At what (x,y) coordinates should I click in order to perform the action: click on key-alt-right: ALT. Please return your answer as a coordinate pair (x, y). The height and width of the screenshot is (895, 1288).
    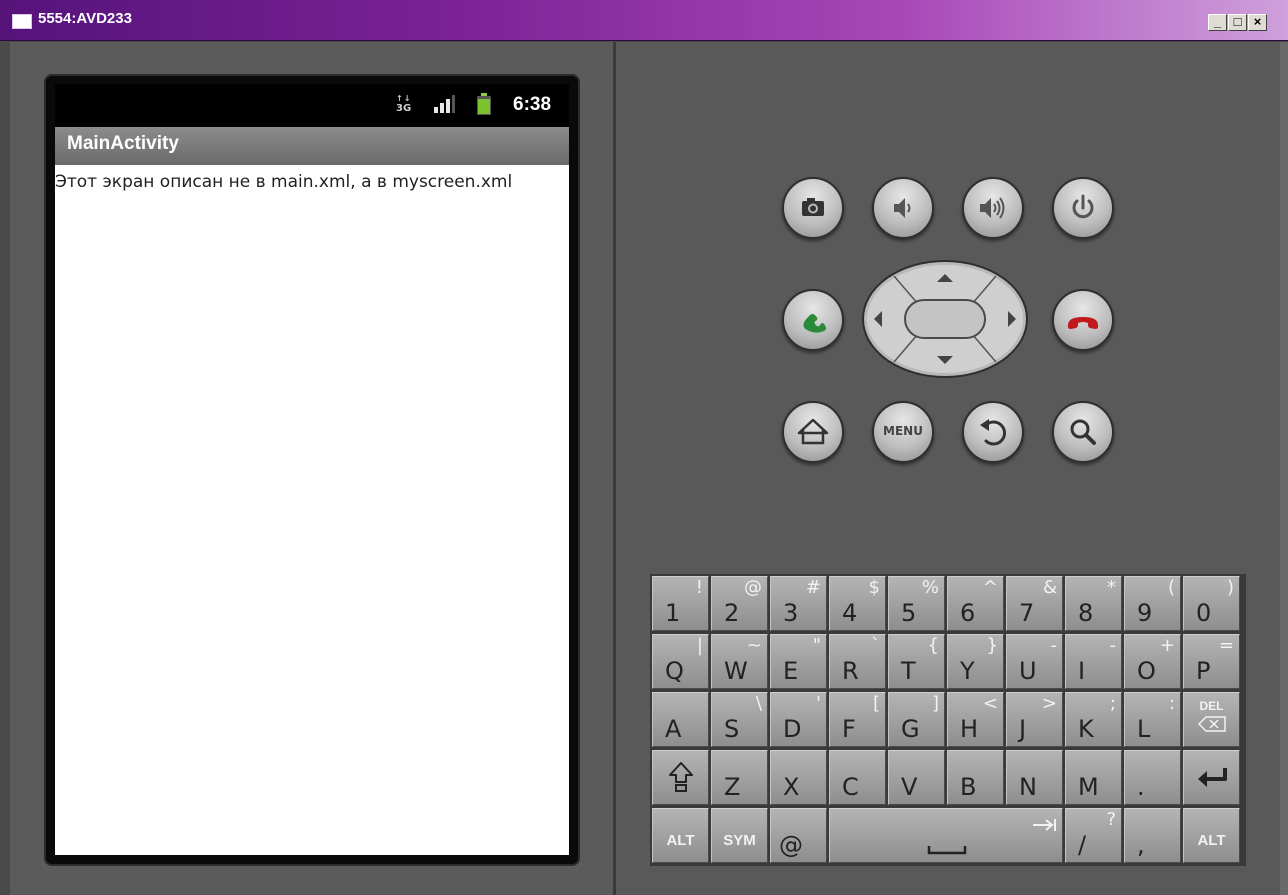
    Looking at the image, I should click on (1211, 835).